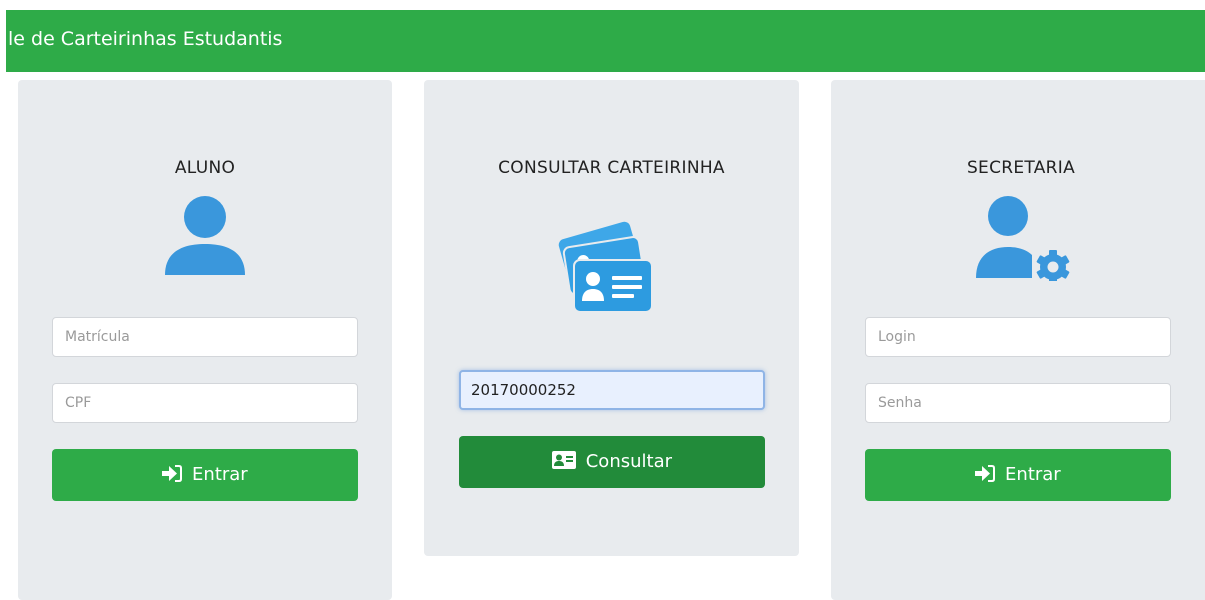  I want to click on user-gear-icon, so click(1023, 238).